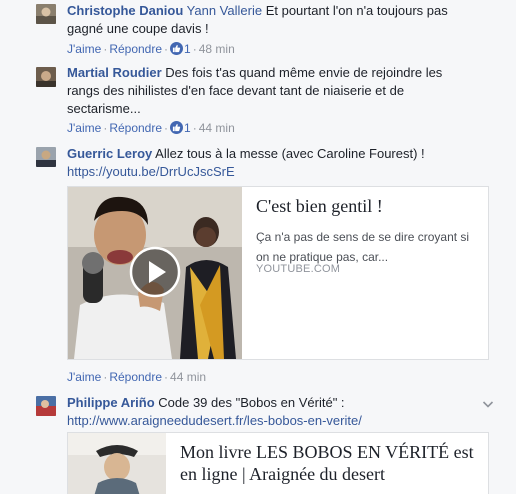 This screenshot has width=516, height=494. Describe the element at coordinates (224, 10) in the screenshot. I see `comment-mention: Yann Vallerie` at that location.